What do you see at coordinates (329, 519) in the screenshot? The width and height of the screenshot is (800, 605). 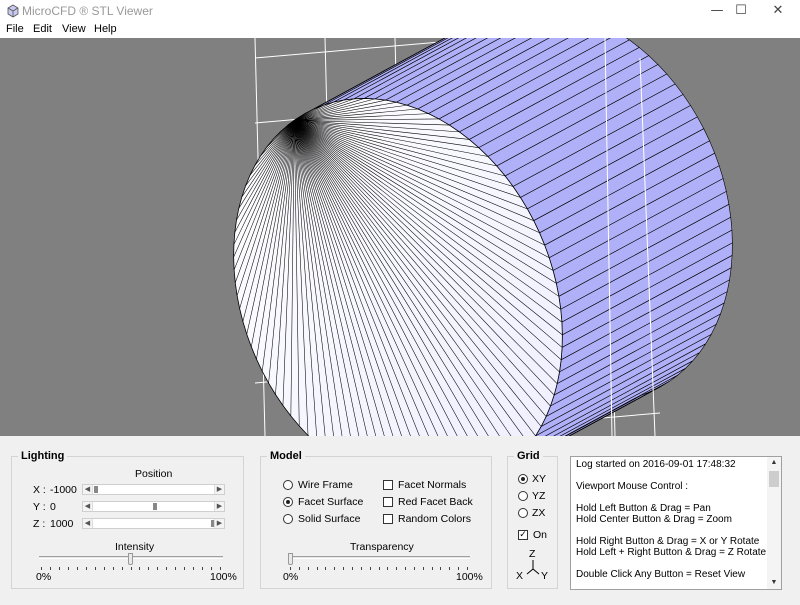 I see `solid-surface-label: Solid Surface` at bounding box center [329, 519].